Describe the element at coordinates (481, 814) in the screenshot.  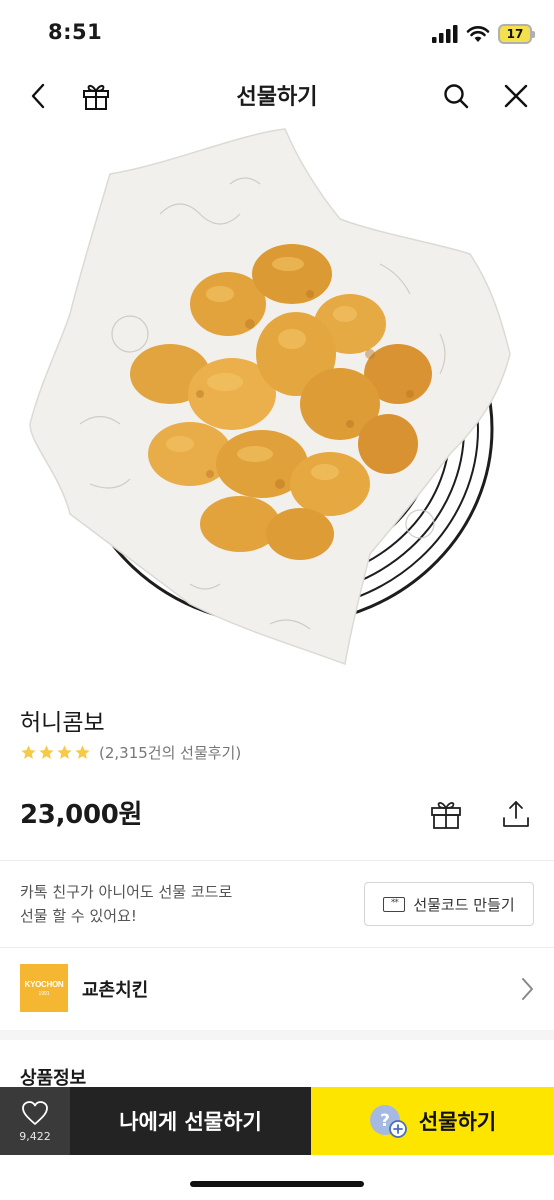
I see `price-actions` at that location.